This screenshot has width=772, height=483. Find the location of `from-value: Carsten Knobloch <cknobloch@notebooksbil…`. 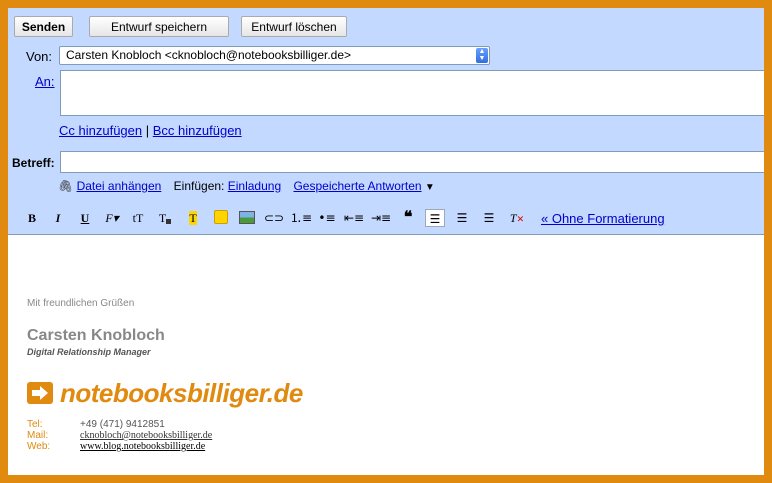

from-value: Carsten Knobloch <cknobloch@notebooksbil… is located at coordinates (209, 55).